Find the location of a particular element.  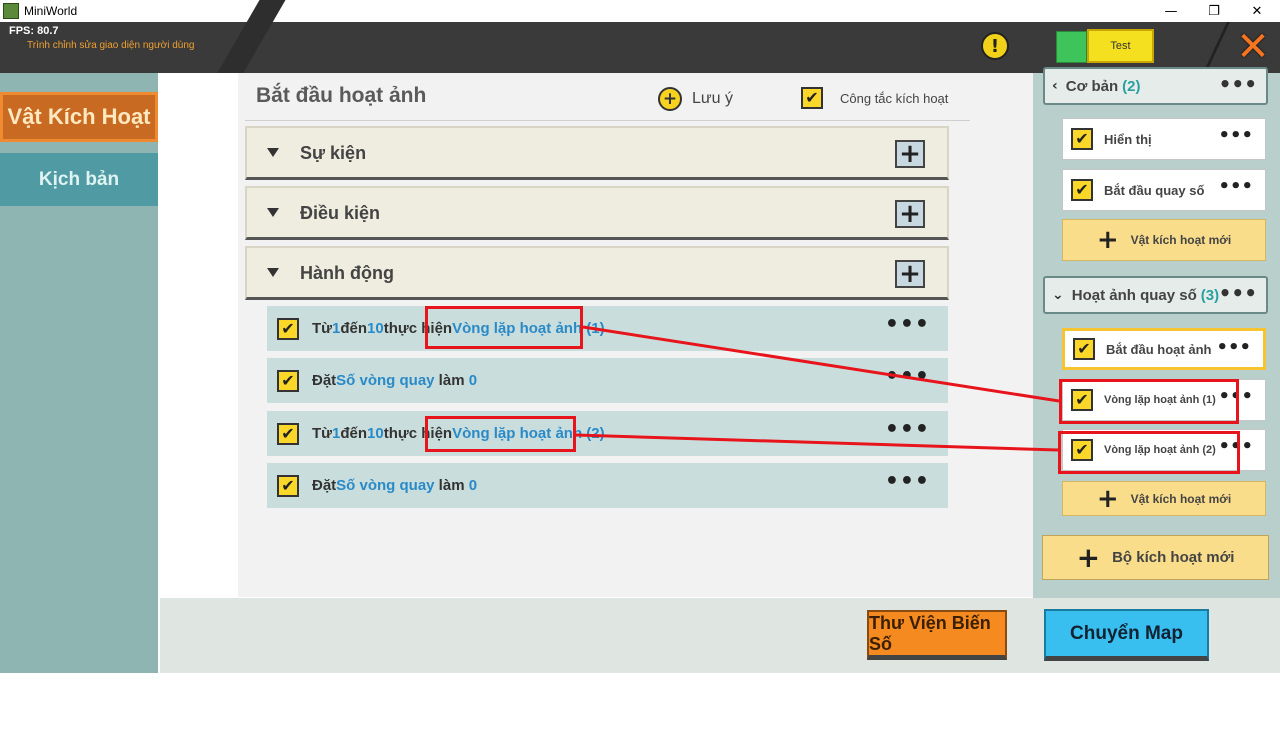

fps-counter: FPS: 80.7 is located at coordinates (34, 31).